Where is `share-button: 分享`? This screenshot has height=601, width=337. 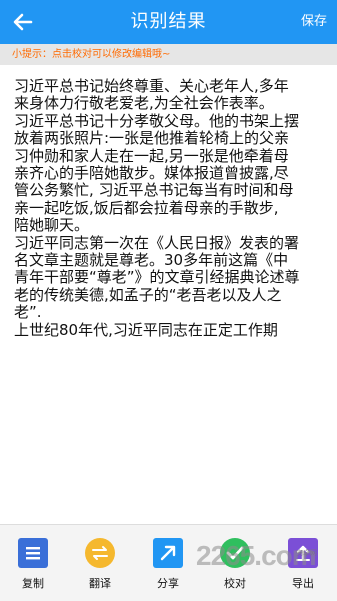
share-button: 分享 is located at coordinates (168, 565).